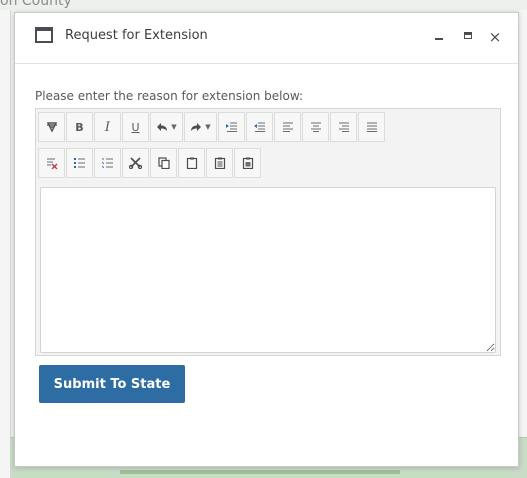  I want to click on eraser-icon, so click(51, 127).